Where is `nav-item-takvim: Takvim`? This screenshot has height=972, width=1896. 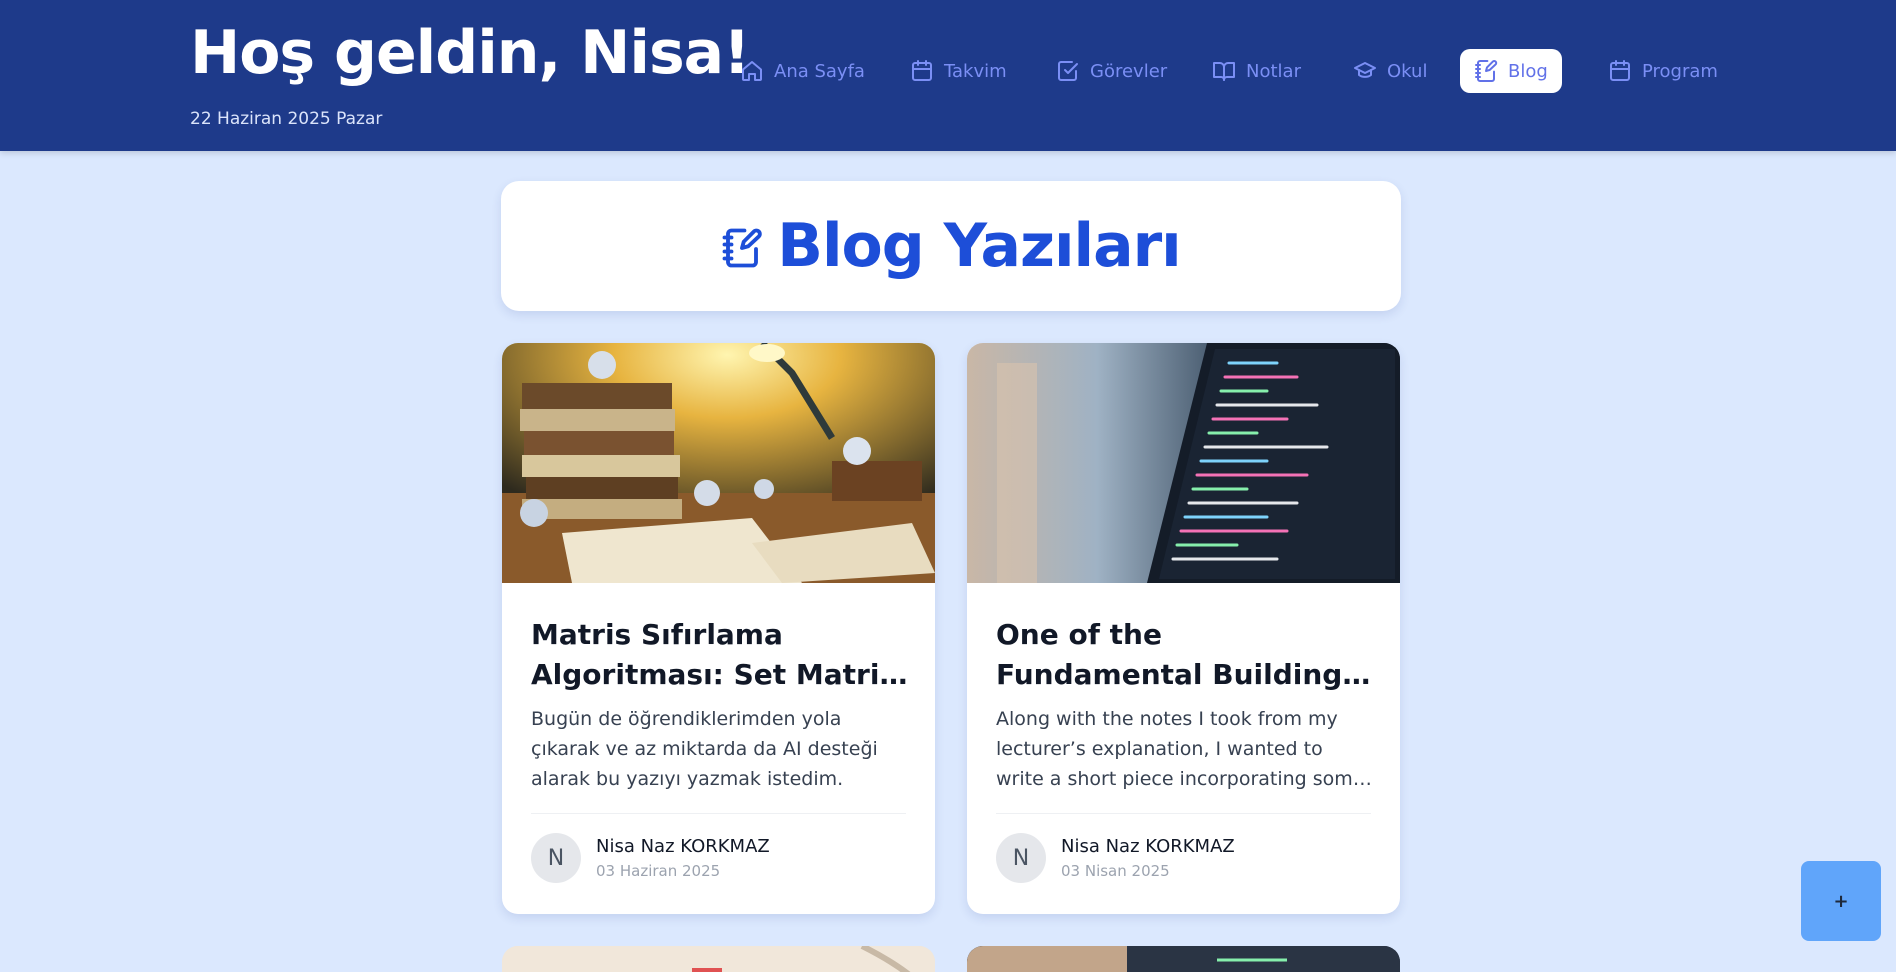 nav-item-takvim: Takvim is located at coordinates (958, 71).